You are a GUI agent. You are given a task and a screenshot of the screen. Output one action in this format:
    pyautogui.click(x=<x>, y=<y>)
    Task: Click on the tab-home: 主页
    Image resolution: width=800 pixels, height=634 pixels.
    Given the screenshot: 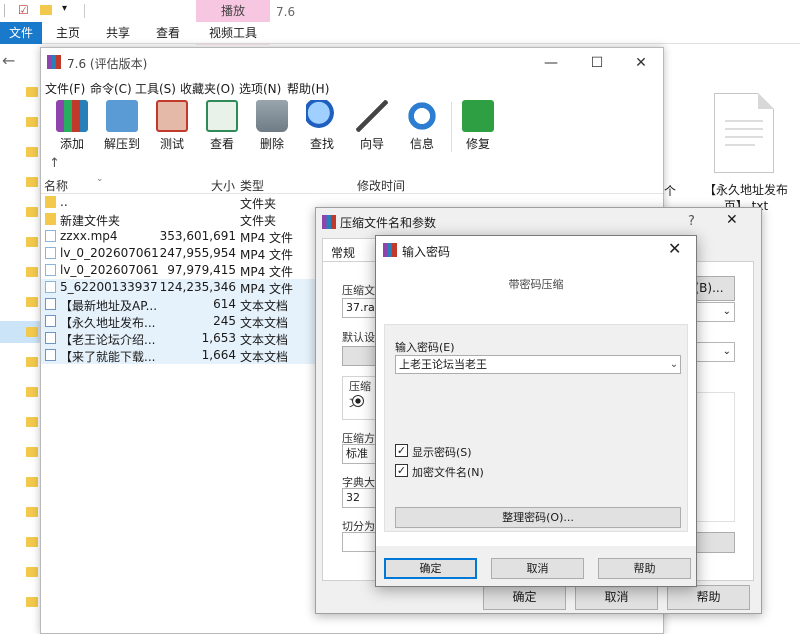 What is the action you would take?
    pyautogui.click(x=68, y=33)
    